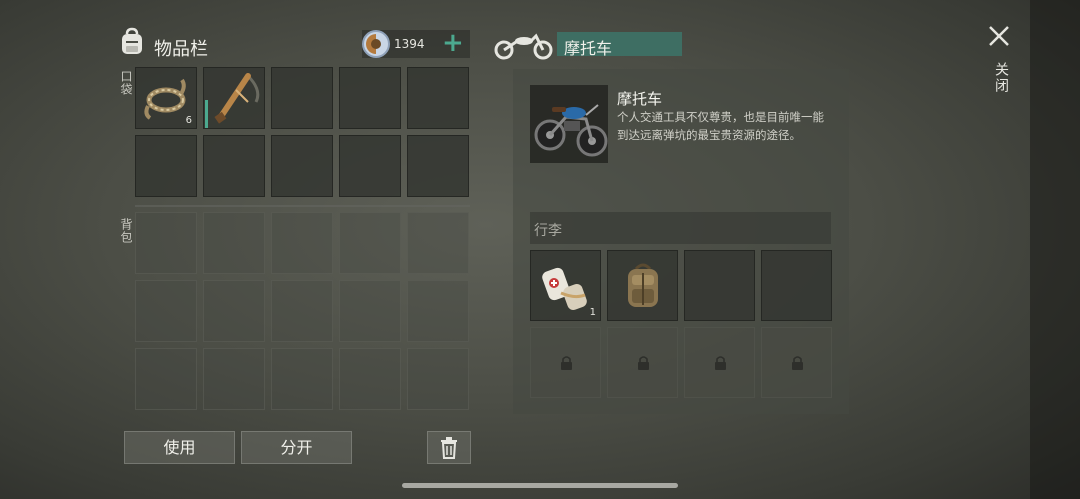  What do you see at coordinates (237, 98) in the screenshot?
I see `crossbow-icon` at bounding box center [237, 98].